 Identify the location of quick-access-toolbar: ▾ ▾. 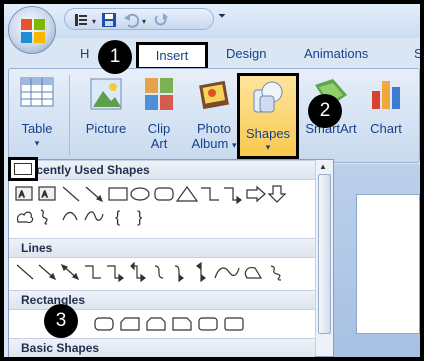
(139, 19).